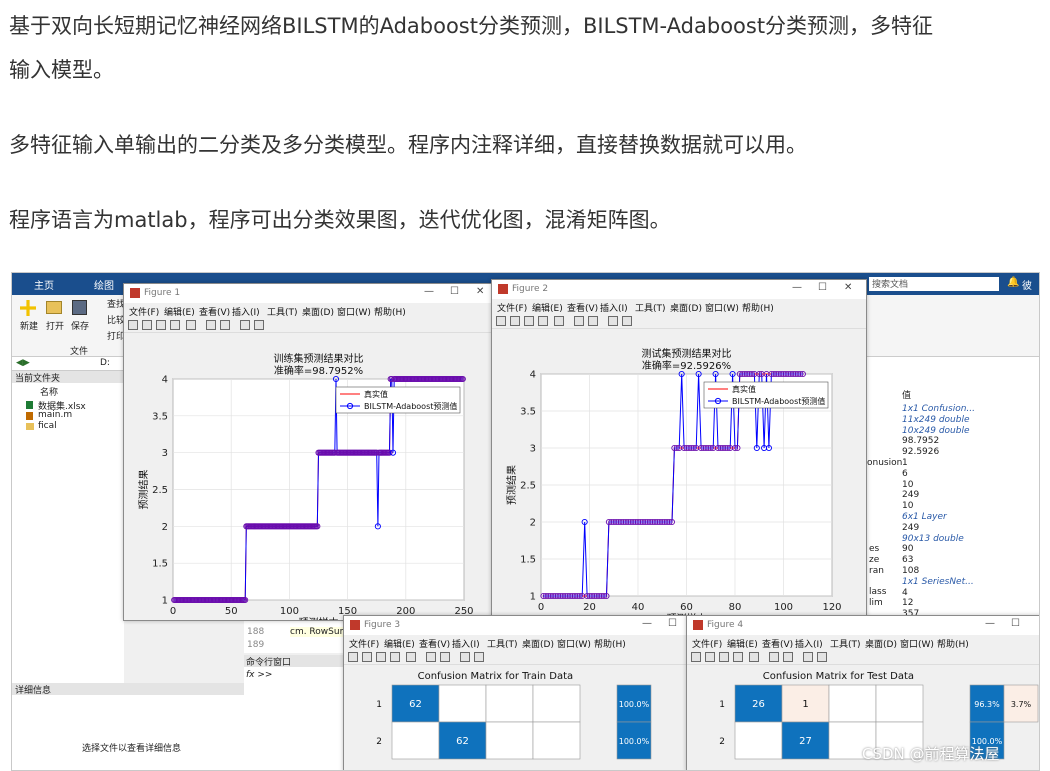 The height and width of the screenshot is (771, 1050). I want to click on figure4-titlebar: Figure 4— ☐, so click(863, 625).